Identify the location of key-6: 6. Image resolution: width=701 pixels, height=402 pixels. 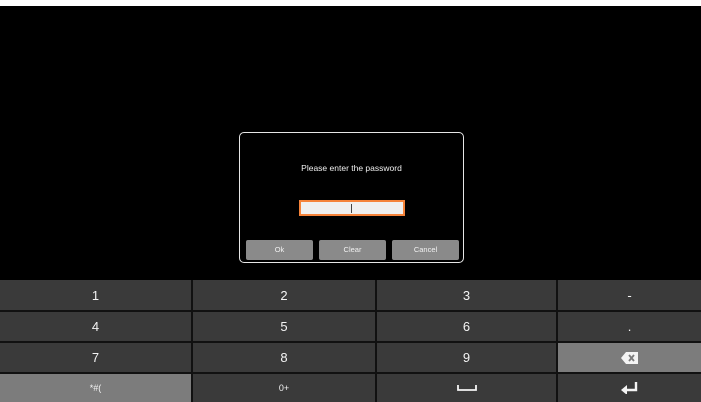
(466, 326).